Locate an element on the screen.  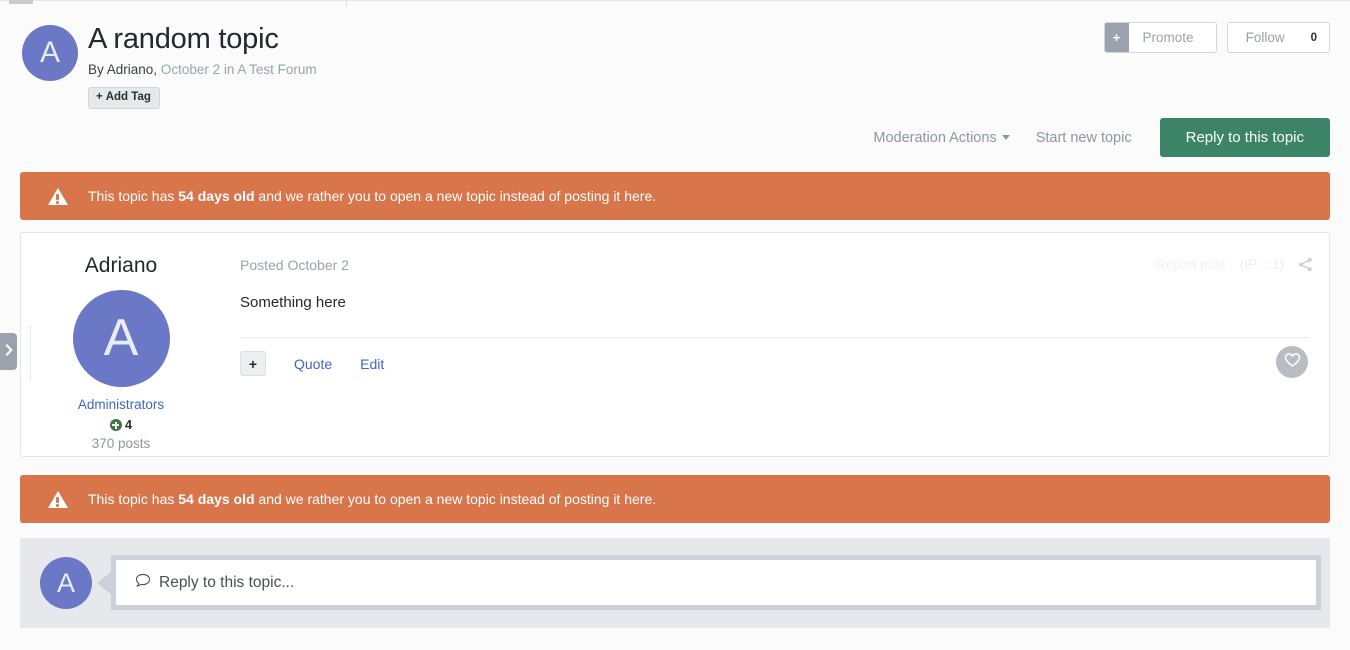
header-buttons: + Promote Follow 0 is located at coordinates (1216, 37).